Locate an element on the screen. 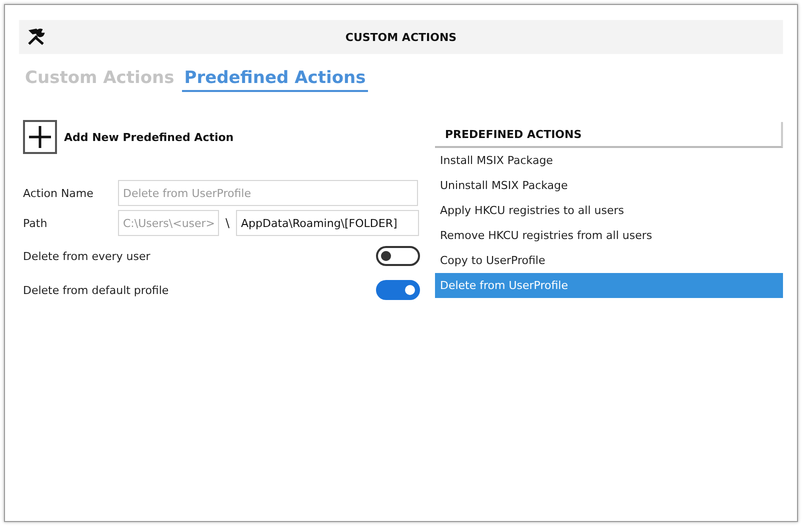 Image resolution: width=802 pixels, height=526 pixels. toggle-label: Delete from default profile is located at coordinates (96, 290).